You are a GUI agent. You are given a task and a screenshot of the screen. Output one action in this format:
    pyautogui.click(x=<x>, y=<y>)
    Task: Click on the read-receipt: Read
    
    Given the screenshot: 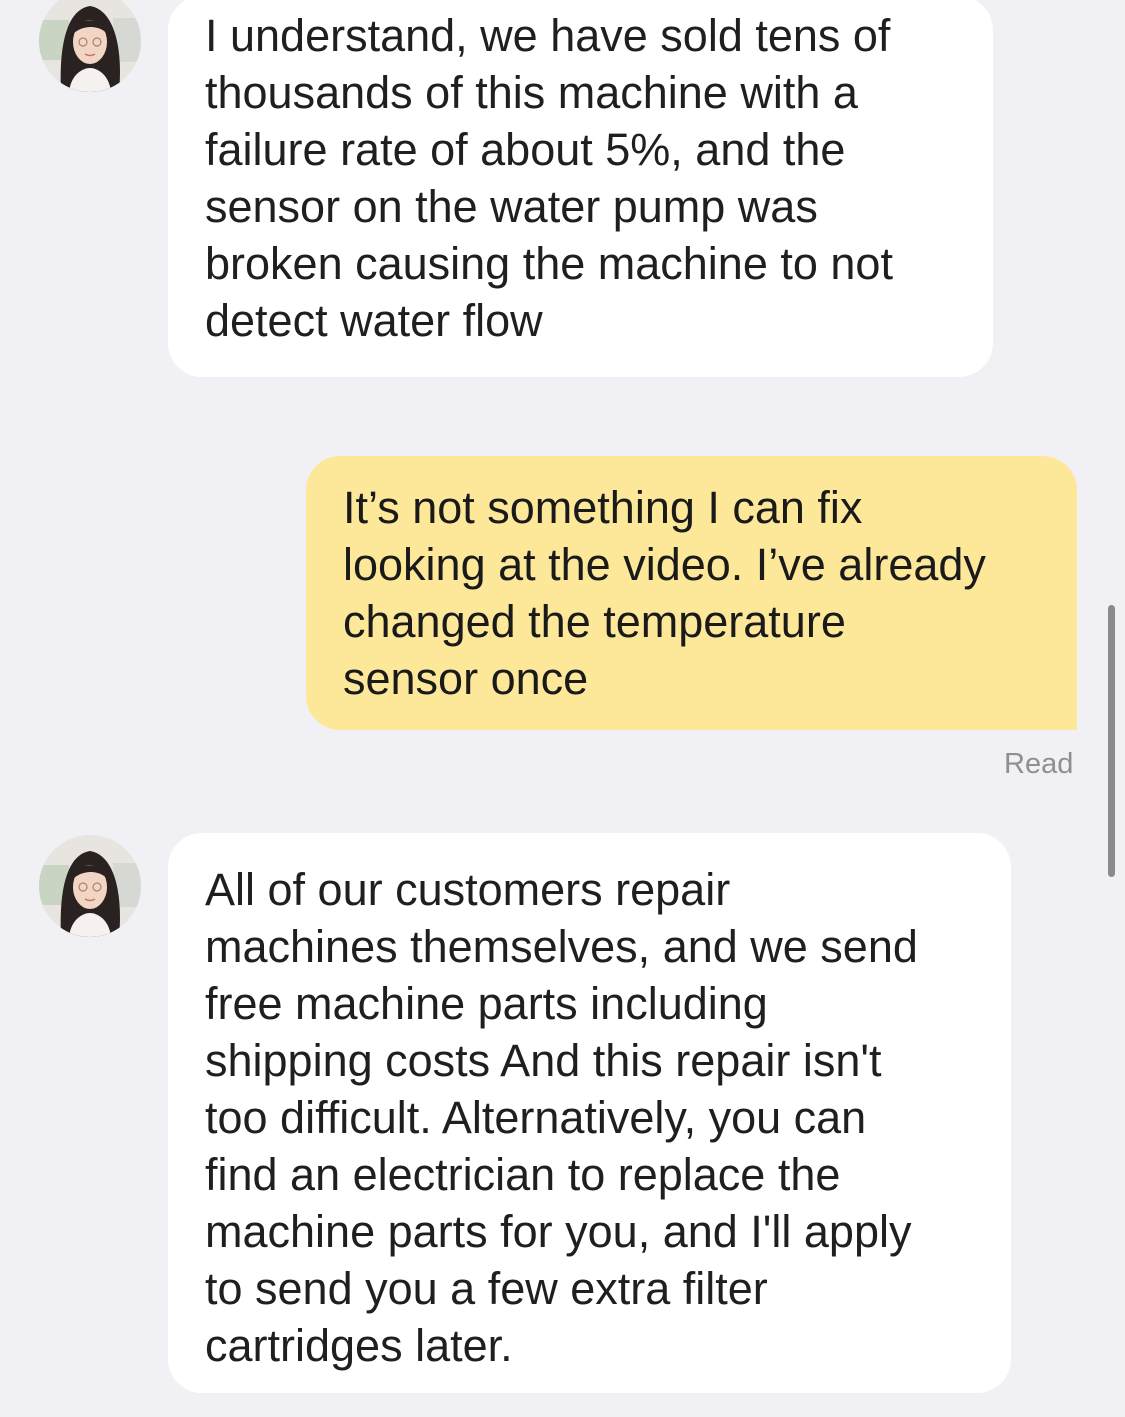 What is the action you would take?
    pyautogui.click(x=1039, y=764)
    